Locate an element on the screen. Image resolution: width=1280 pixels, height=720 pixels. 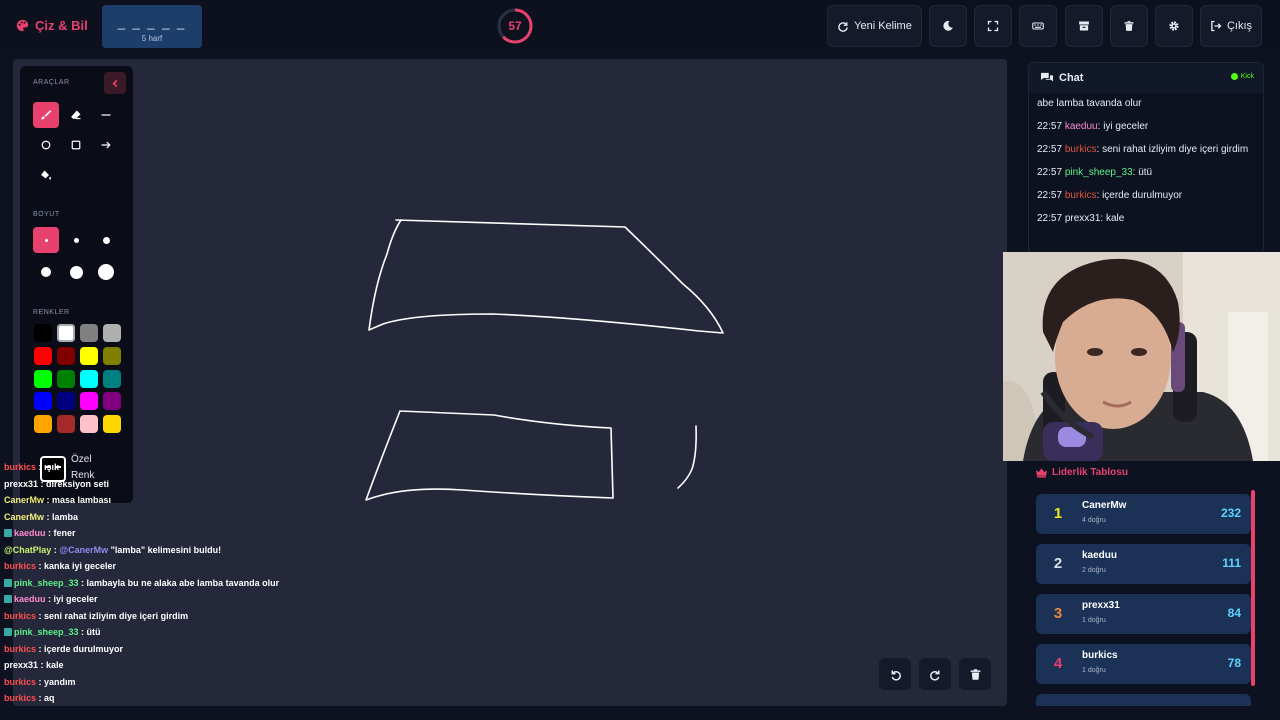
line-icon is located at coordinates (106, 115).